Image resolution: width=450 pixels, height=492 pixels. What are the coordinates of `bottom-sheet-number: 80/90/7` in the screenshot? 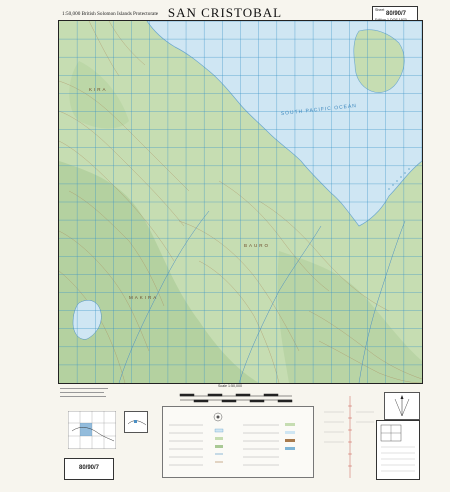 It's located at (89, 468).